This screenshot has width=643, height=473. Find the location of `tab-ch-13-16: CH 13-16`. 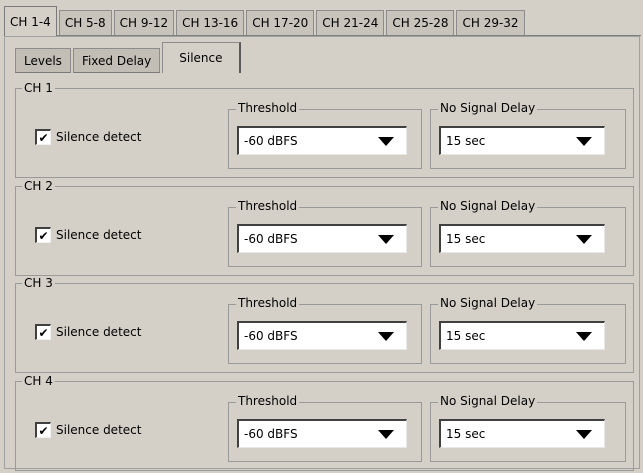

tab-ch-13-16: CH 13-16 is located at coordinates (210, 22).